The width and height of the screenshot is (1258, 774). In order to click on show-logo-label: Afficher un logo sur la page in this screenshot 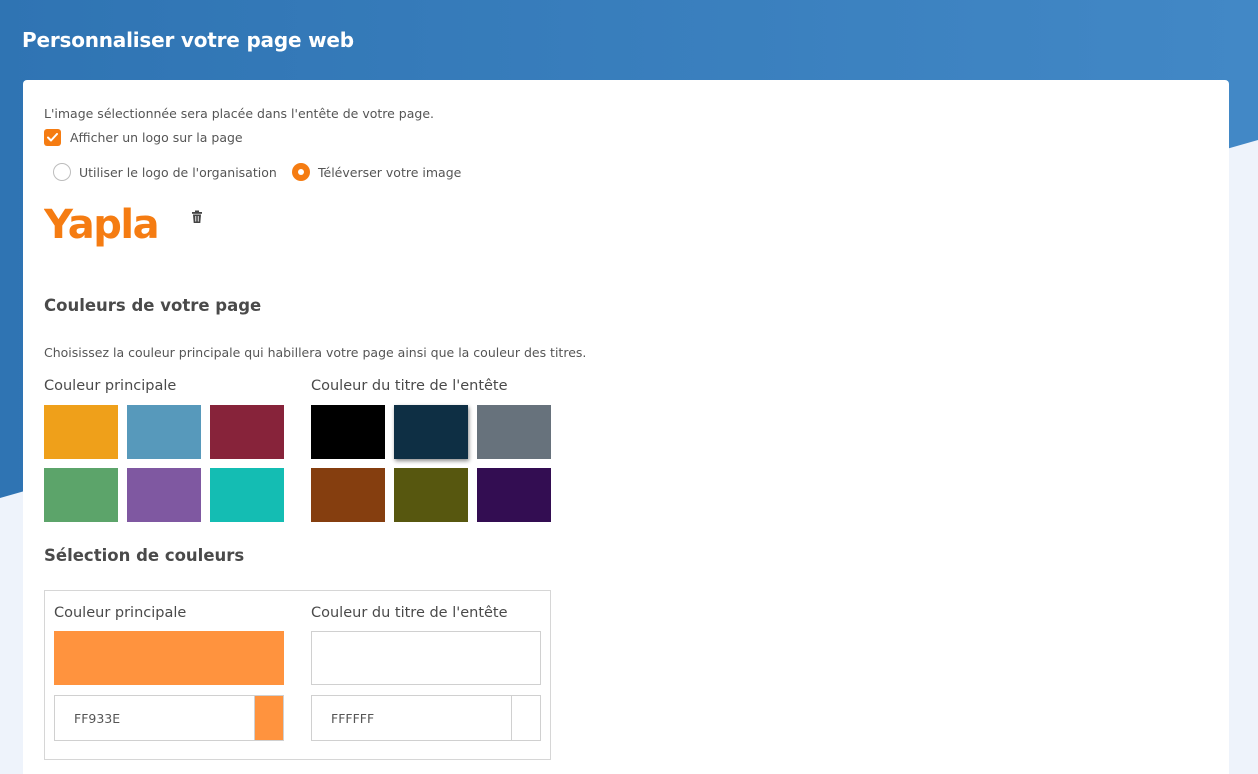, I will do `click(156, 137)`.